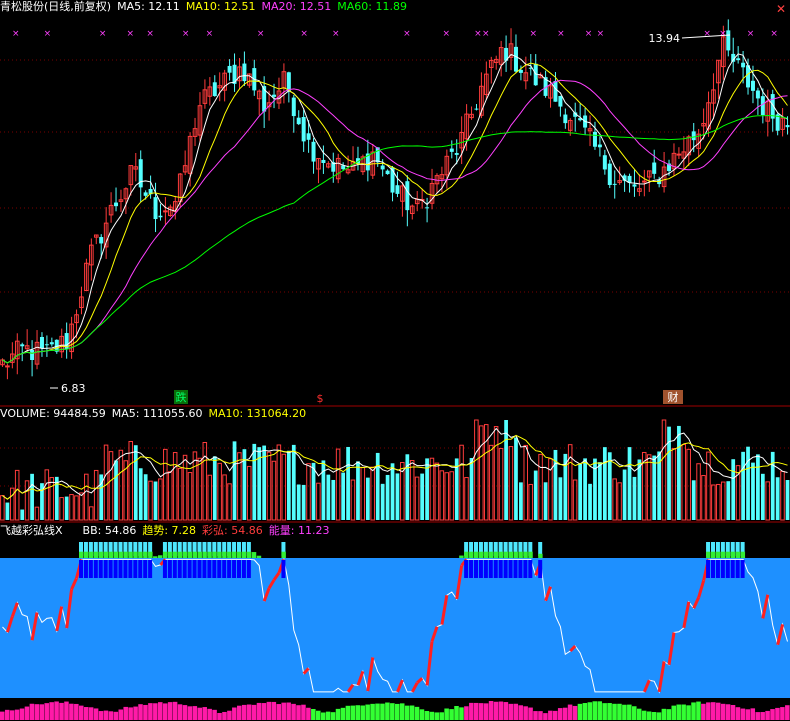 The image size is (790, 721). I want to click on marker-dollar: $, so click(320, 398).